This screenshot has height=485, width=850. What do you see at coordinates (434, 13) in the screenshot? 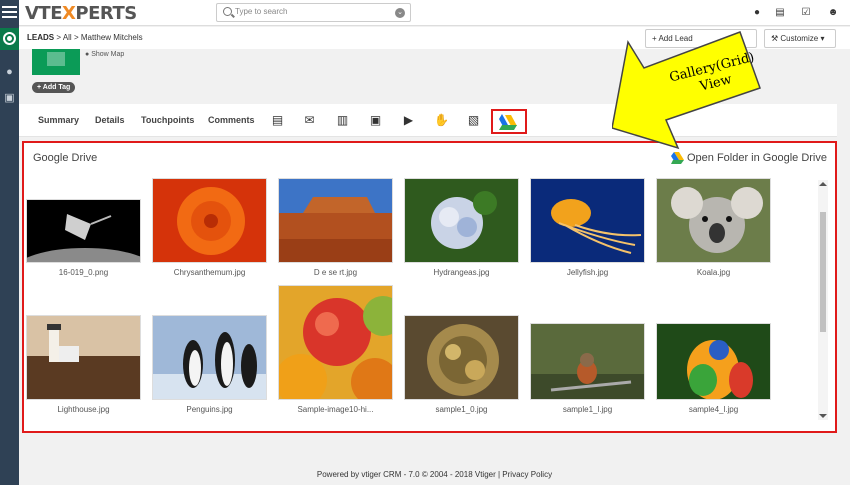
I see `top-bar: VTEXPERTS Type to search ⌄ ● ▤ ☑ ☻` at bounding box center [434, 13].